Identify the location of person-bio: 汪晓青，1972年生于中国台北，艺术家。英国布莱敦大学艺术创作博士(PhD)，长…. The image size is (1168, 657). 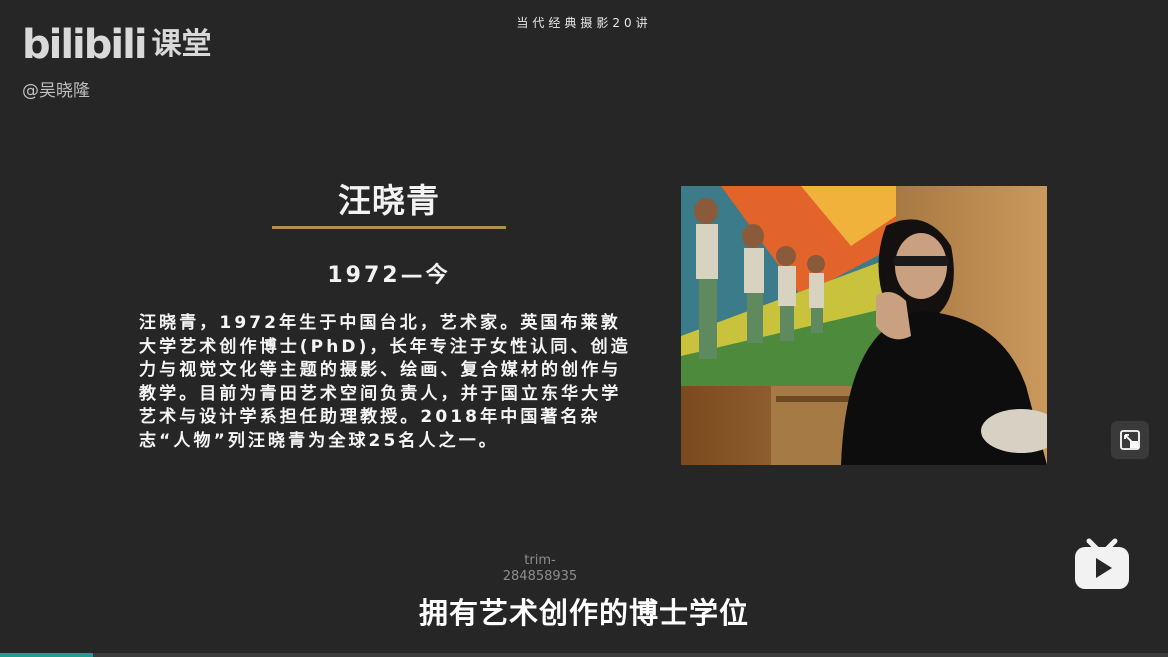
(385, 382).